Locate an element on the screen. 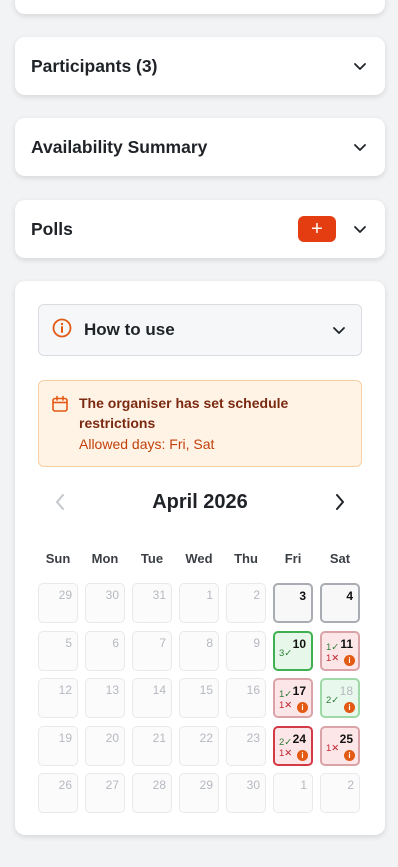 The height and width of the screenshot is (867, 398). day-number: 24 is located at coordinates (299, 738).